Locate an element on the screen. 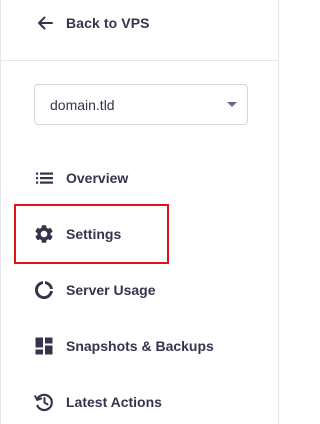  sidebar-item-latest-actions: Latest Actions is located at coordinates (97, 402).